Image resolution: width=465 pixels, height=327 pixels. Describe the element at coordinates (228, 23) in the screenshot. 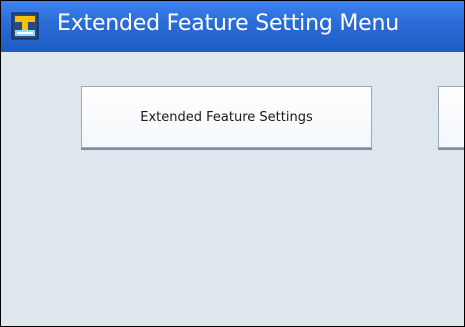

I see `page-title: Extended Feature Setting Menu` at that location.